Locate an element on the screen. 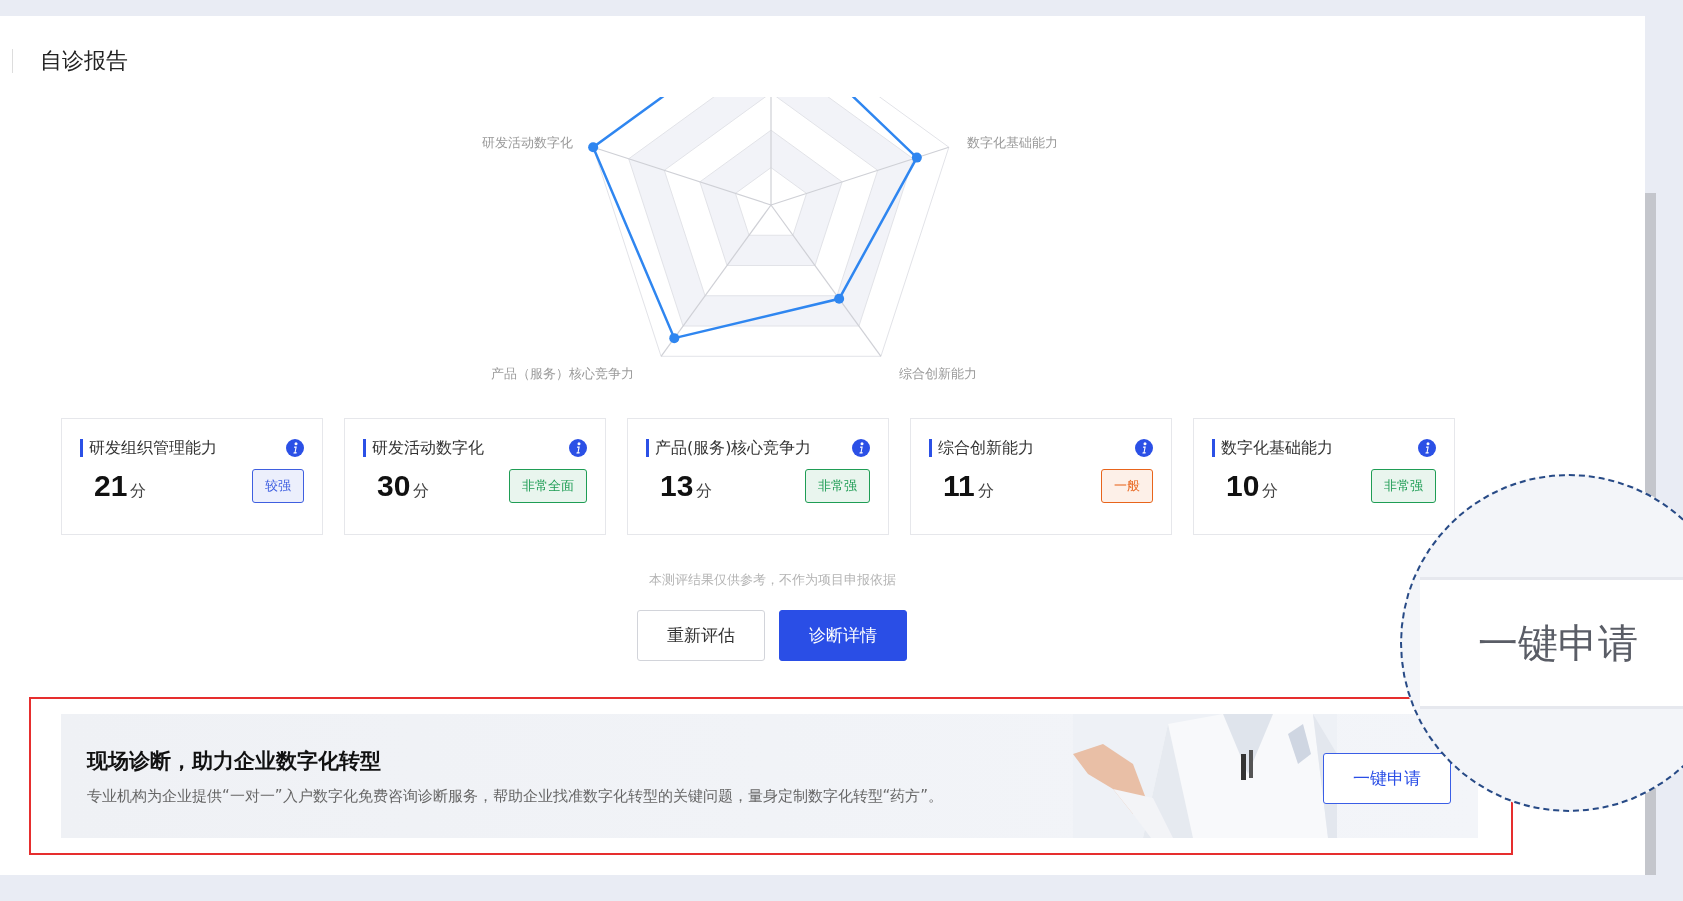 The height and width of the screenshot is (901, 1683). rating-tag: 一般 is located at coordinates (1127, 486).